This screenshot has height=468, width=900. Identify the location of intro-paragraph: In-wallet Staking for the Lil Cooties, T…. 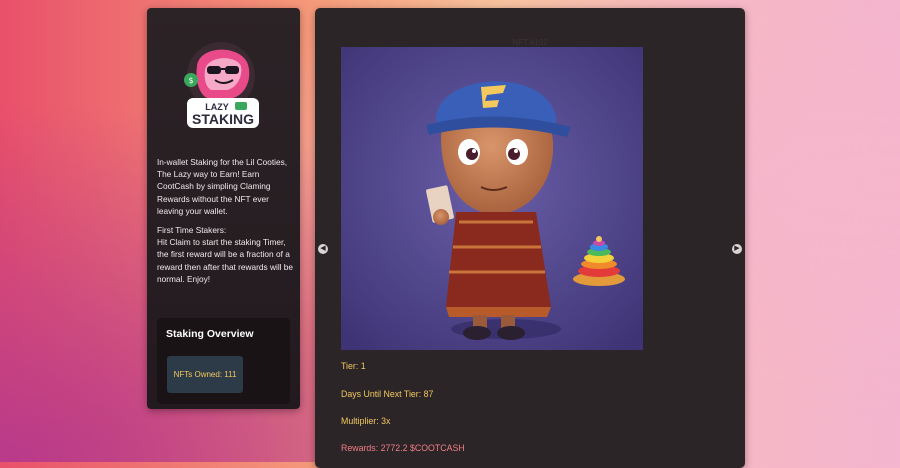
(222, 186).